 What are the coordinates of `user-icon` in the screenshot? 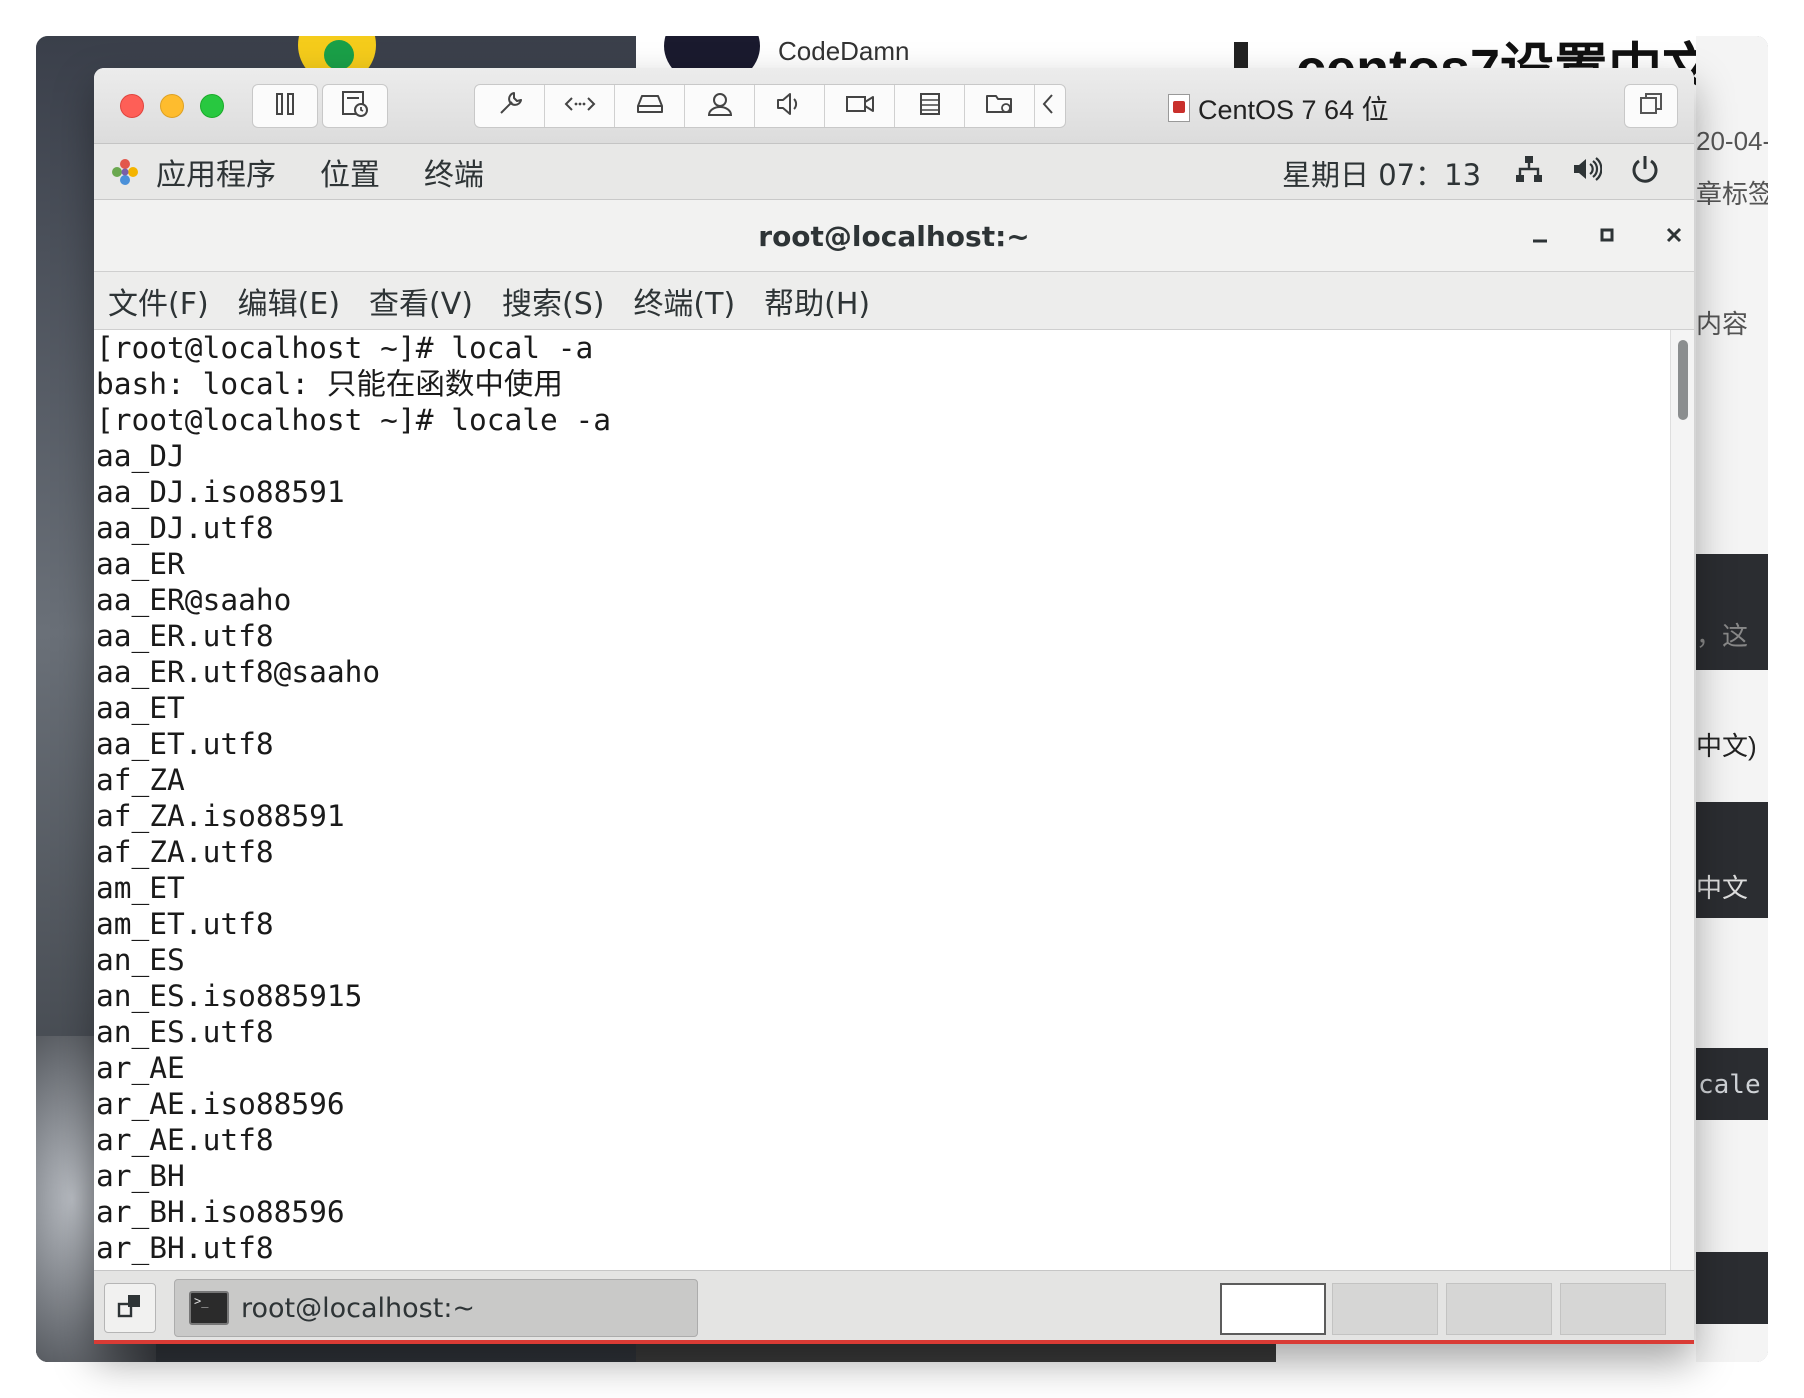 It's located at (720, 106).